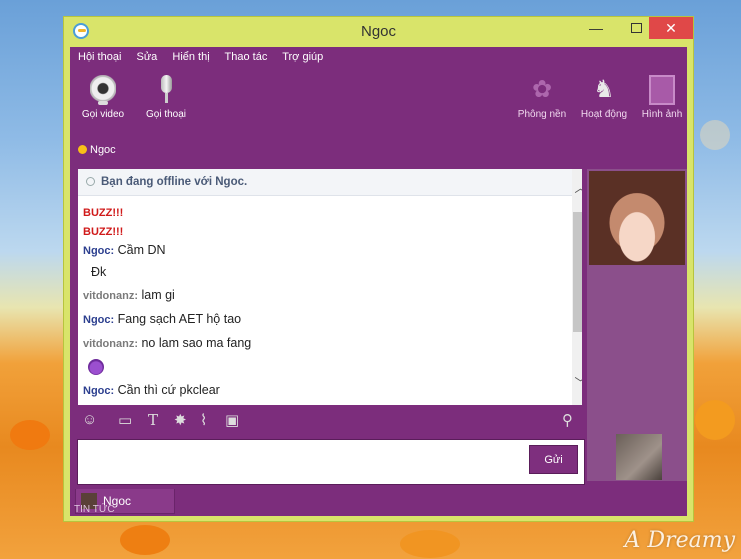  Describe the element at coordinates (604, 89) in the screenshot. I see `activity-icon: ♞` at that location.